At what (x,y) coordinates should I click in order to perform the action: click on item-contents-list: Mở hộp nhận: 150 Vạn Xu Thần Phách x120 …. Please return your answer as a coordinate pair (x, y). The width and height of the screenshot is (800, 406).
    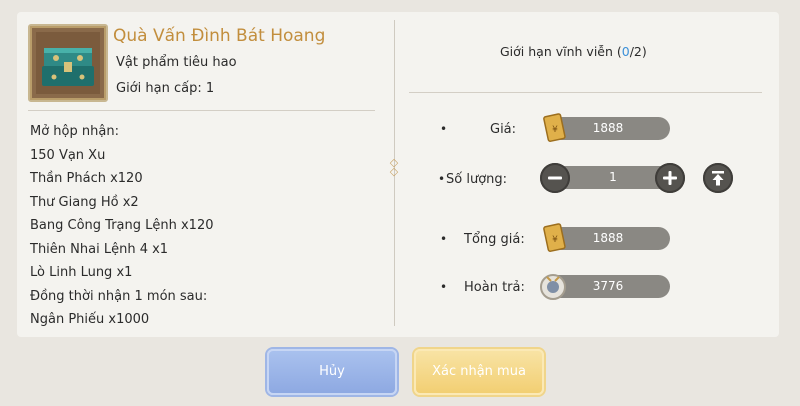
    Looking at the image, I should click on (122, 226).